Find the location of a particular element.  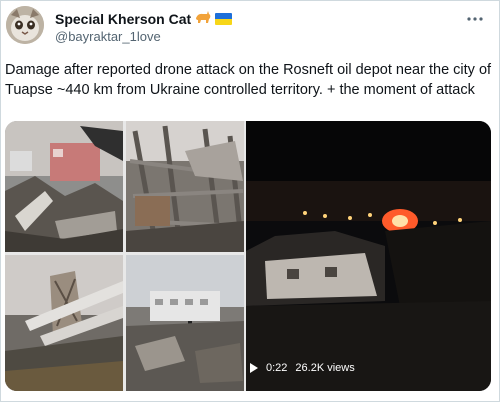

cat-avatar-image is located at coordinates (25, 25).